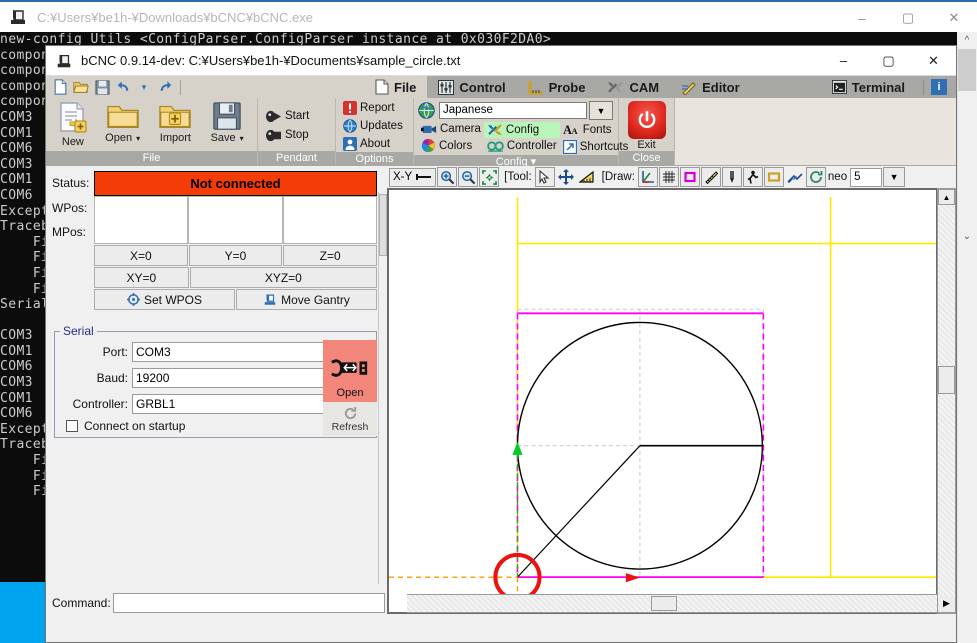 The width and height of the screenshot is (977, 643). I want to click on tab-terminal: Terminal, so click(868, 87).